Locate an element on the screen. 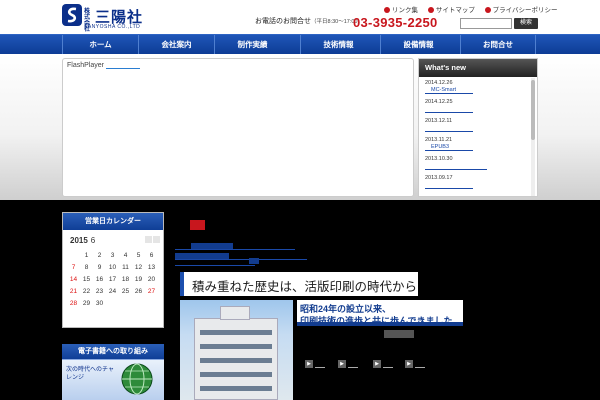 The width and height of the screenshot is (600, 400). calendar-day: 1 is located at coordinates (86, 255).